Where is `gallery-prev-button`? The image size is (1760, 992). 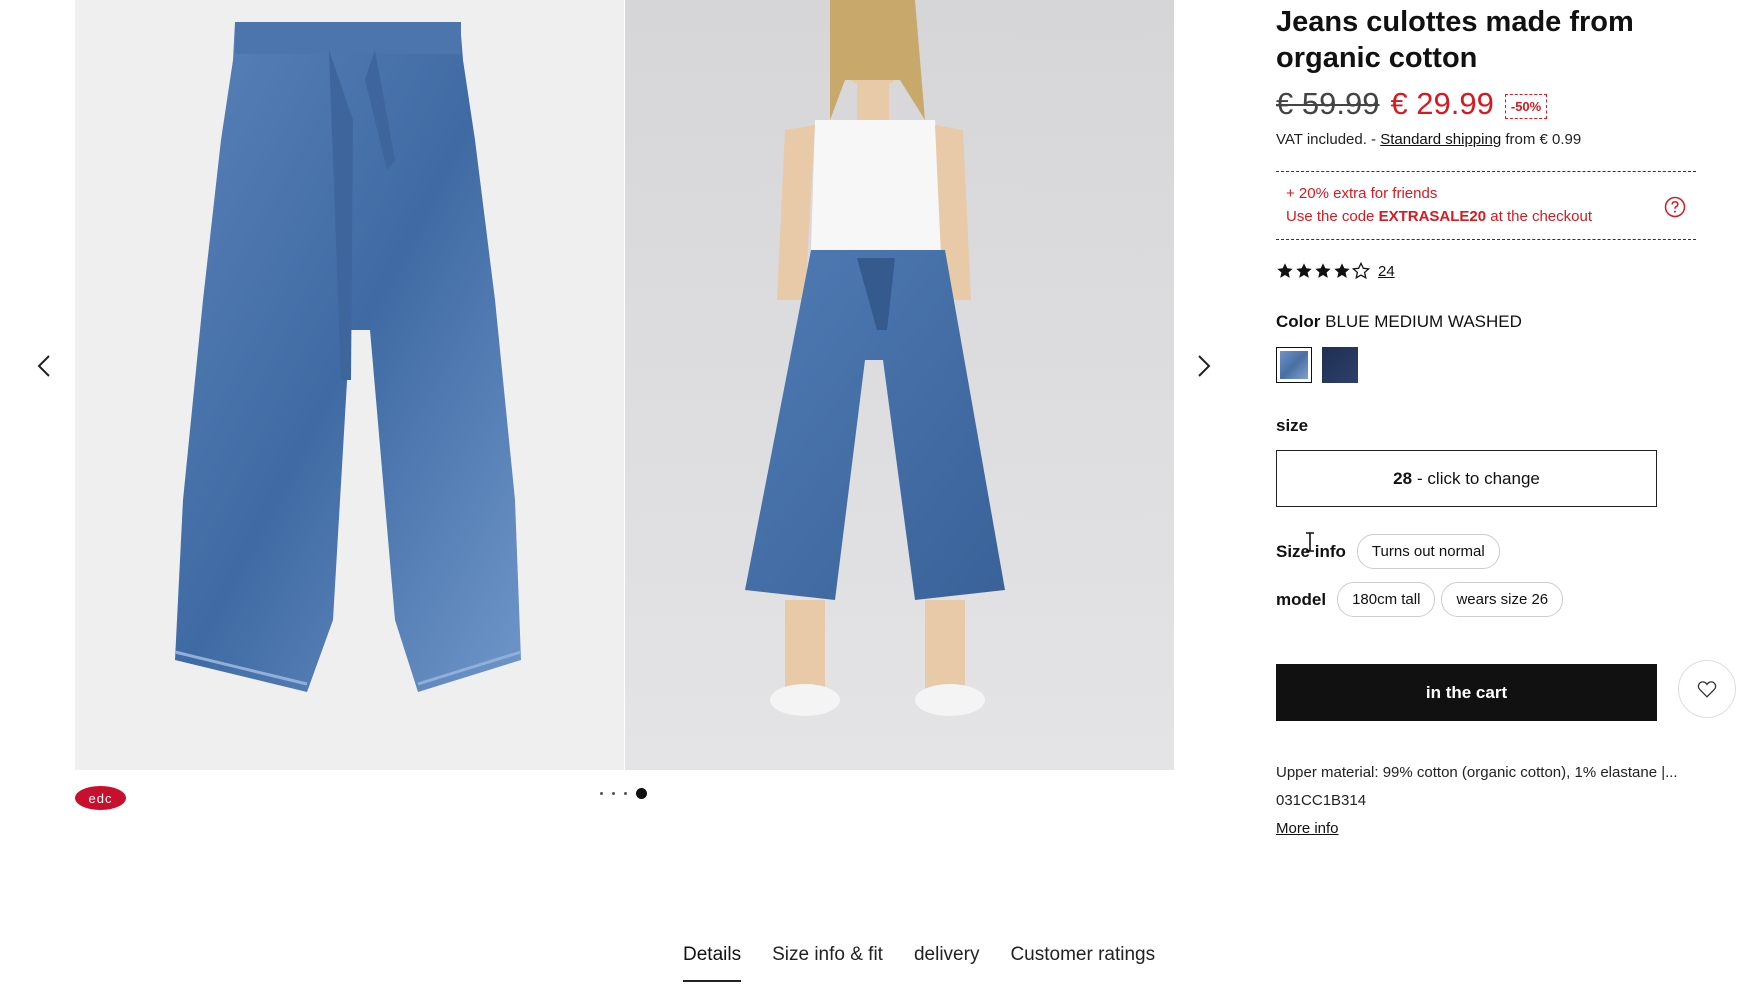 gallery-prev-button is located at coordinates (45, 366).